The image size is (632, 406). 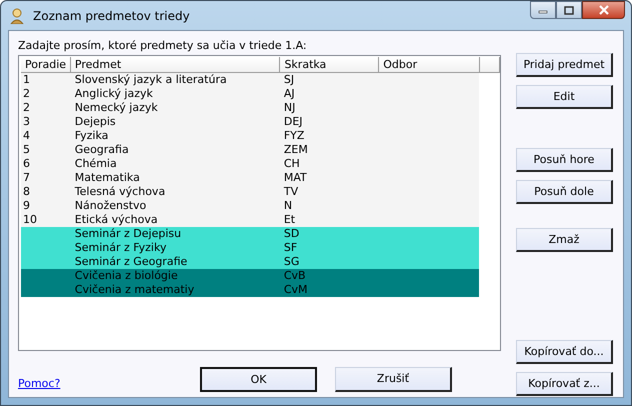 I want to click on table-cell: Geografia, so click(x=101, y=149).